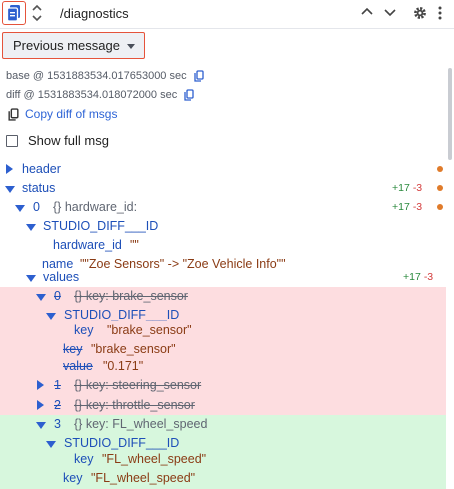 The image size is (454, 489). What do you see at coordinates (223, 189) in the screenshot?
I see `tree-row-status: status +17 -3` at bounding box center [223, 189].